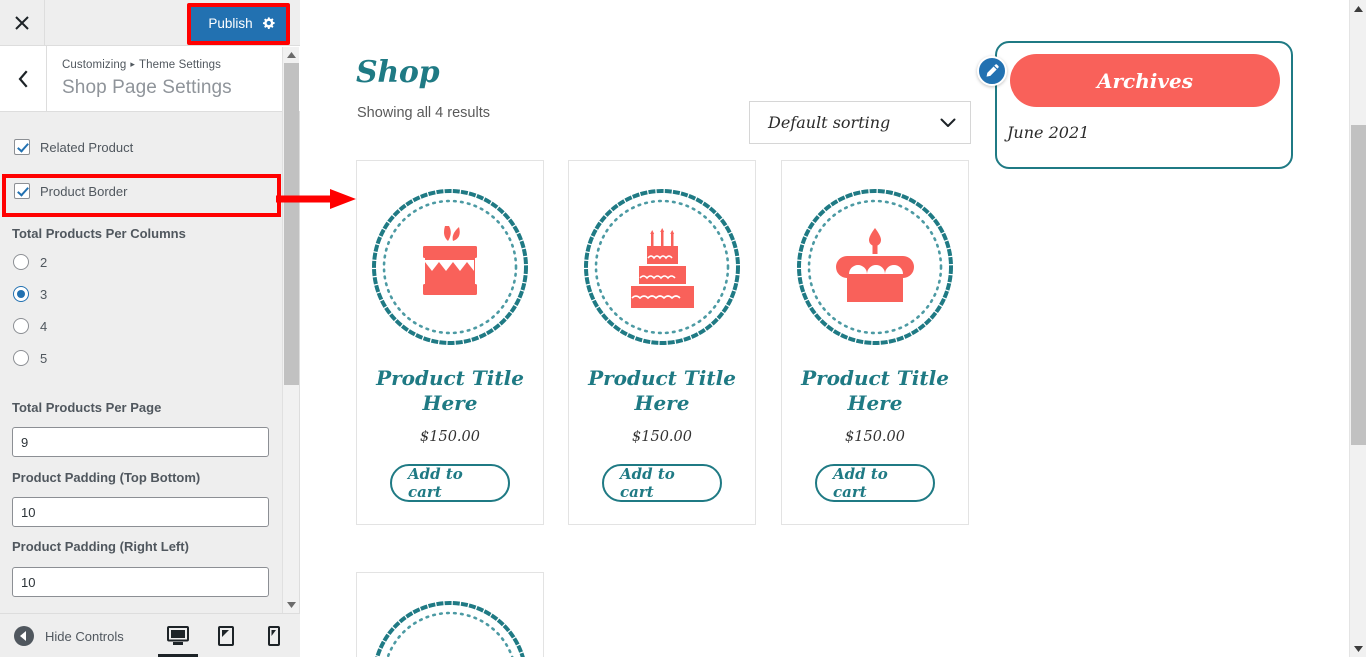  I want to click on padding-top-bottom-input, so click(140, 512).